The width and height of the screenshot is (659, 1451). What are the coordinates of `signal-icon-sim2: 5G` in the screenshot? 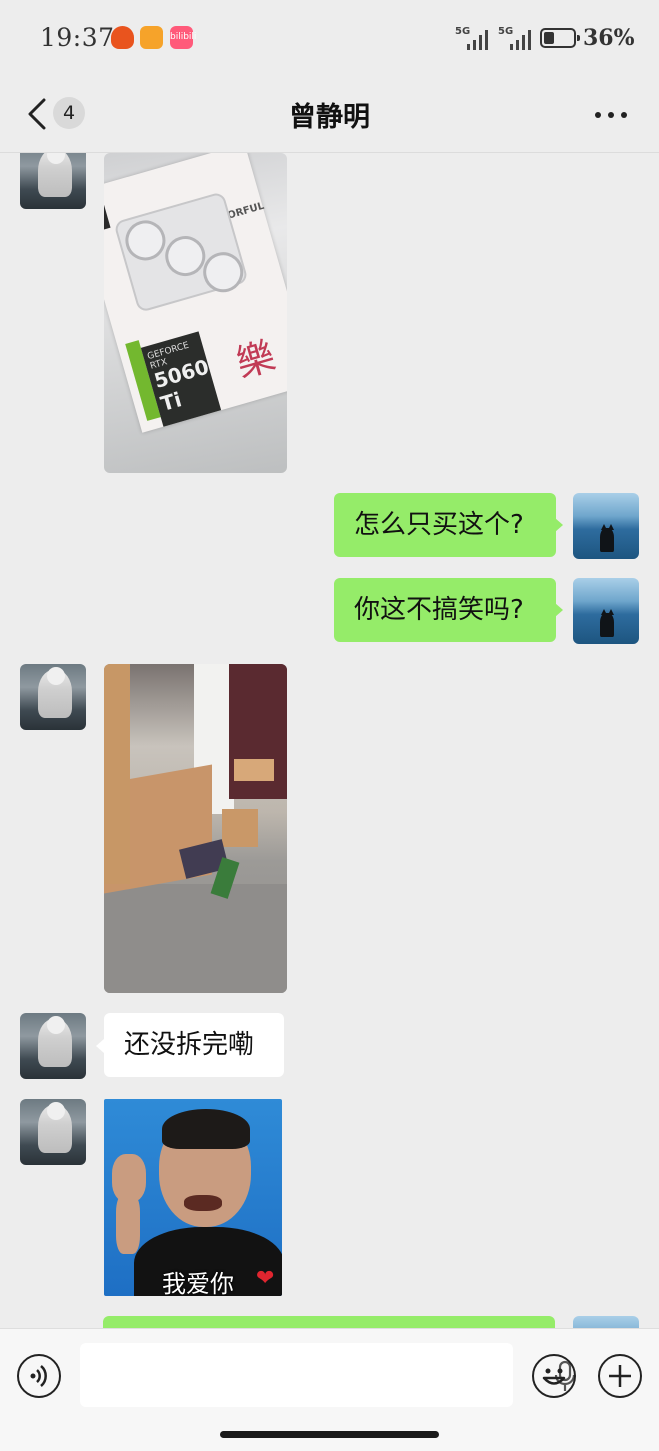 It's located at (516, 38).